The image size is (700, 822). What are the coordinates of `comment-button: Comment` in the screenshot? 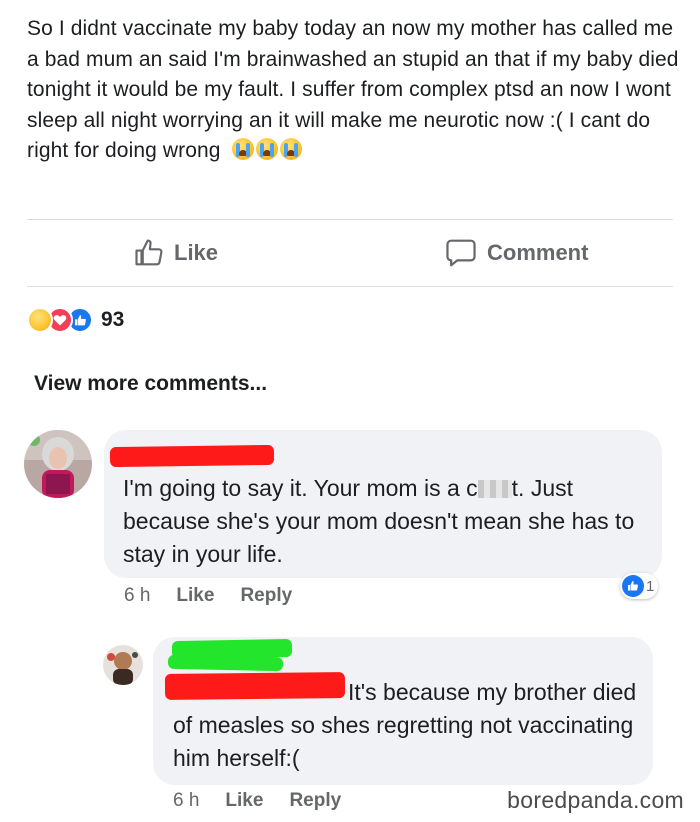 It's located at (516, 253).